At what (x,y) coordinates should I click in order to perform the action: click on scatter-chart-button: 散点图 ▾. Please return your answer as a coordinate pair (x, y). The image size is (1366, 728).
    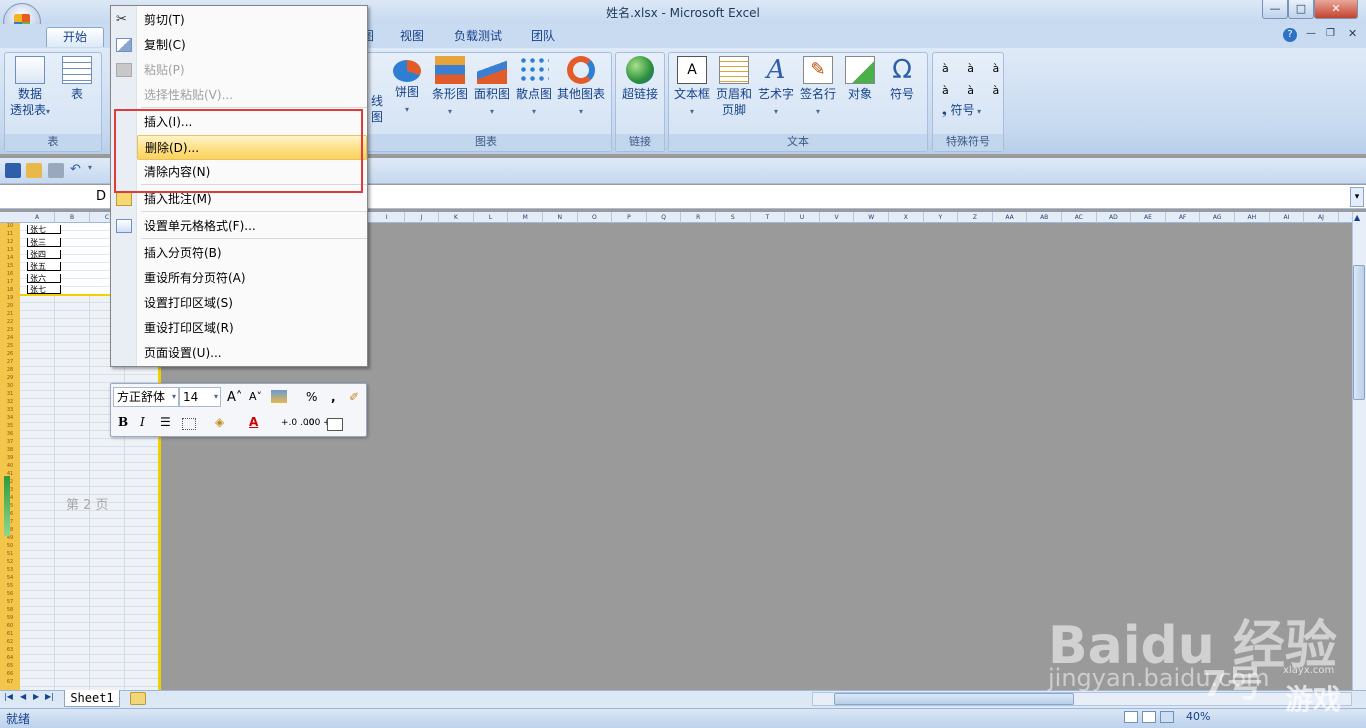
    Looking at the image, I should click on (534, 88).